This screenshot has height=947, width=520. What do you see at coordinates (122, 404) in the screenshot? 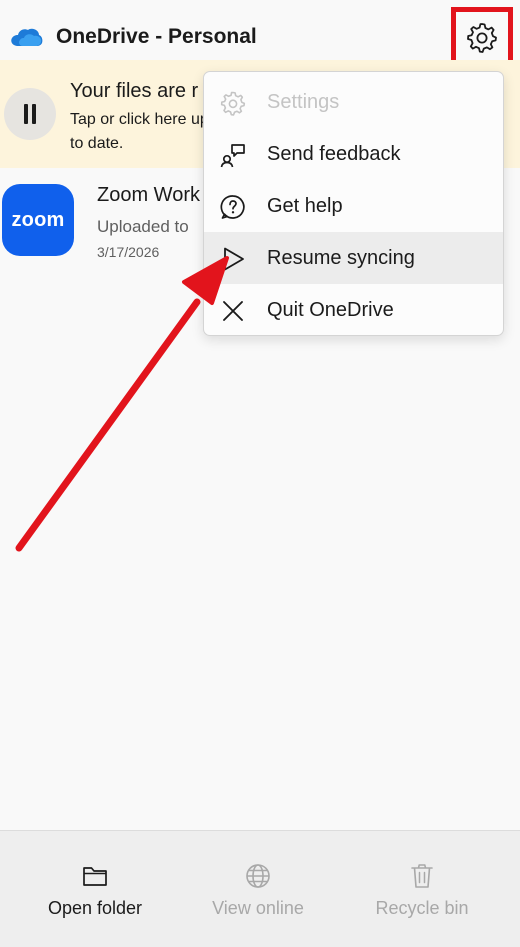
I see `annotation-arrow` at bounding box center [122, 404].